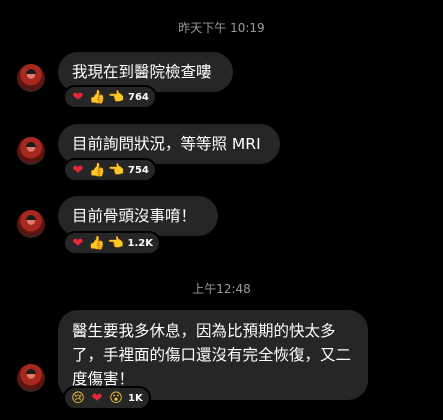 The image size is (443, 420). I want to click on reaction-count: 764, so click(138, 97).